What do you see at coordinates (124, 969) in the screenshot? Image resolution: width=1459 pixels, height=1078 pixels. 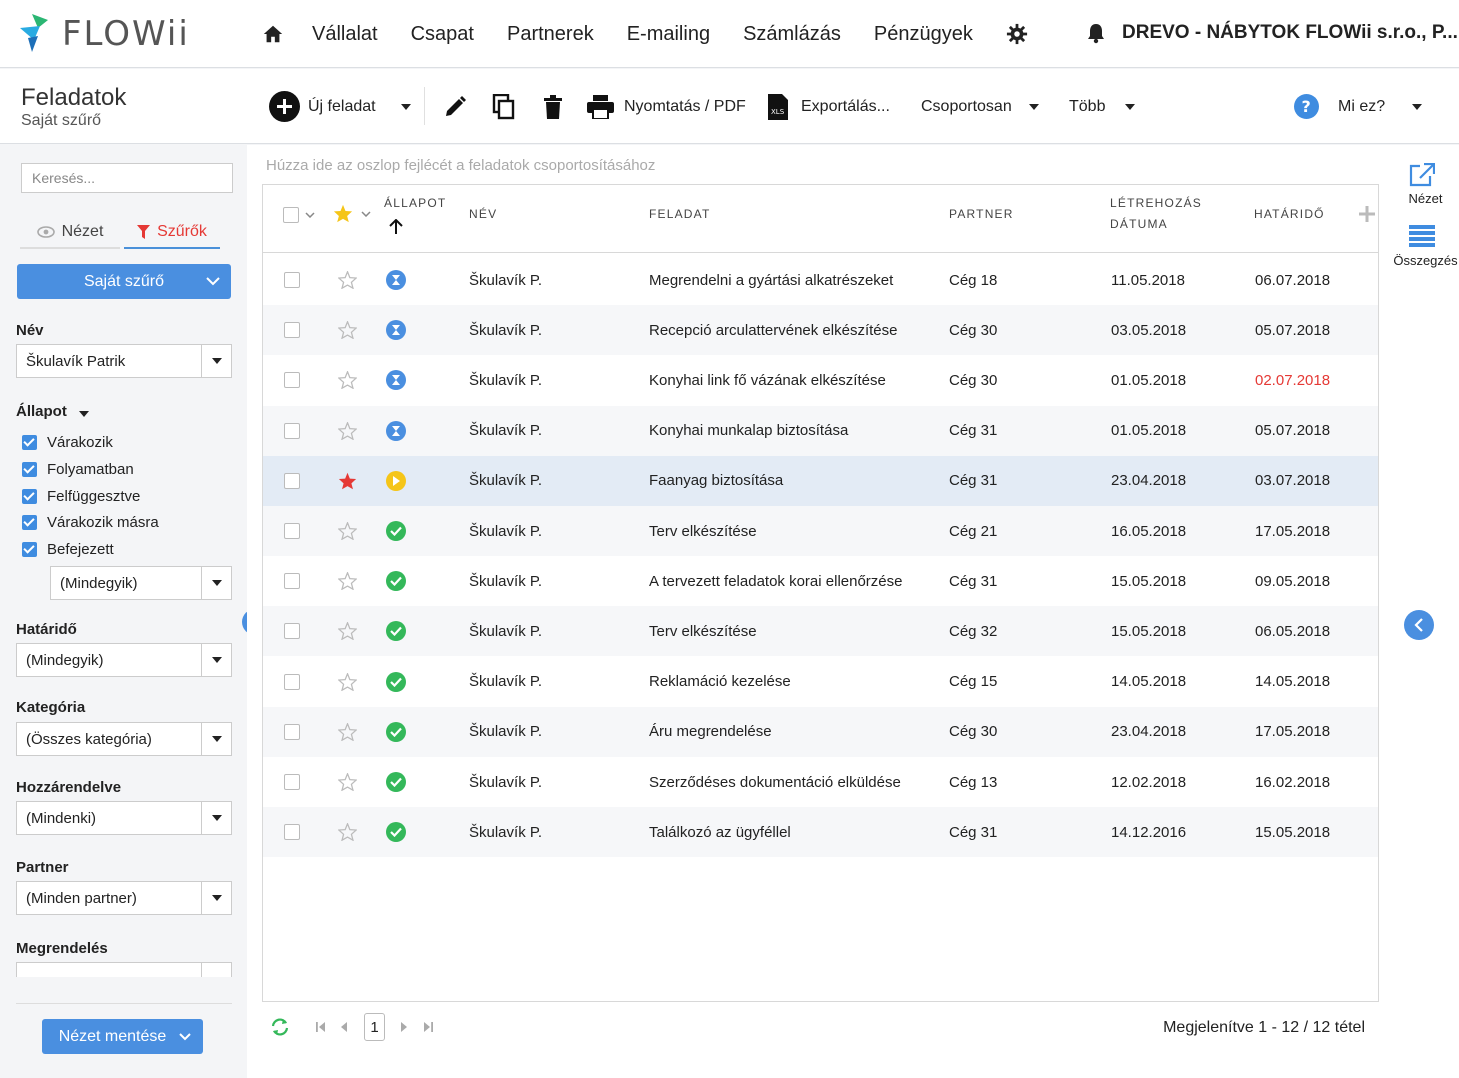 I see `order-select` at bounding box center [124, 969].